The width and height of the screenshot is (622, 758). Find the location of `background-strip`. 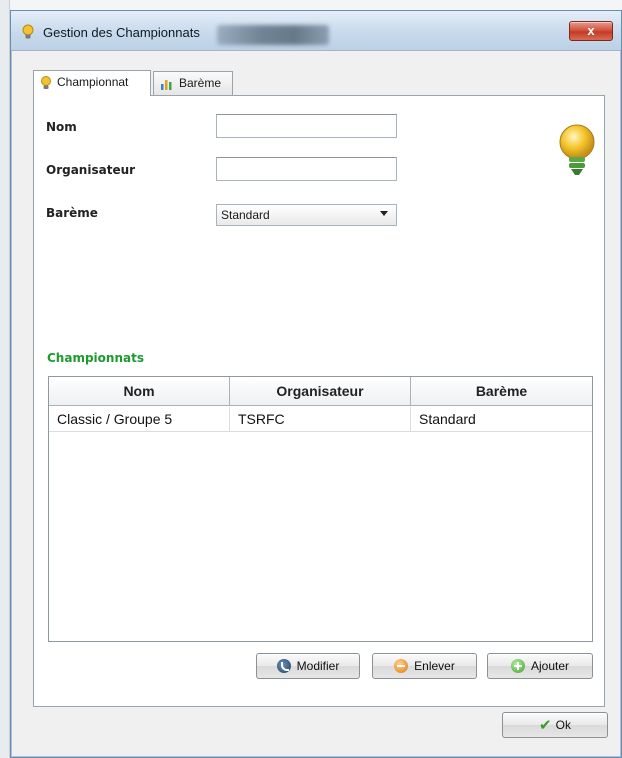

background-strip is located at coordinates (316, 5).